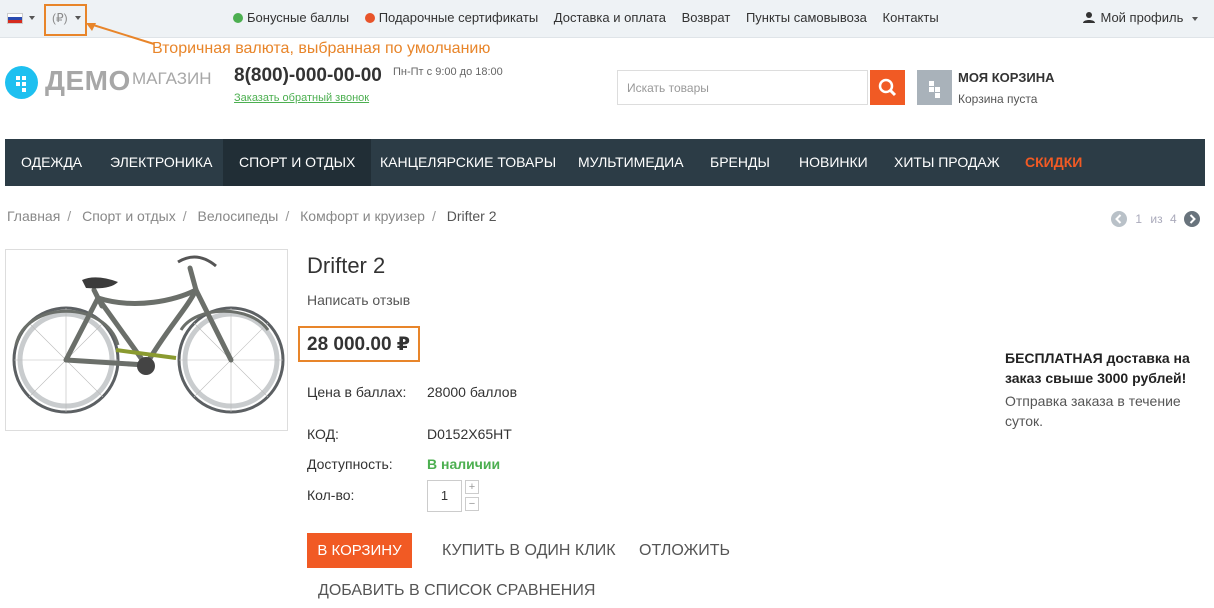 Image resolution: width=1214 pixels, height=608 pixels. What do you see at coordinates (684, 551) in the screenshot?
I see `defer-button: ОТЛОЖИТЬ` at bounding box center [684, 551].